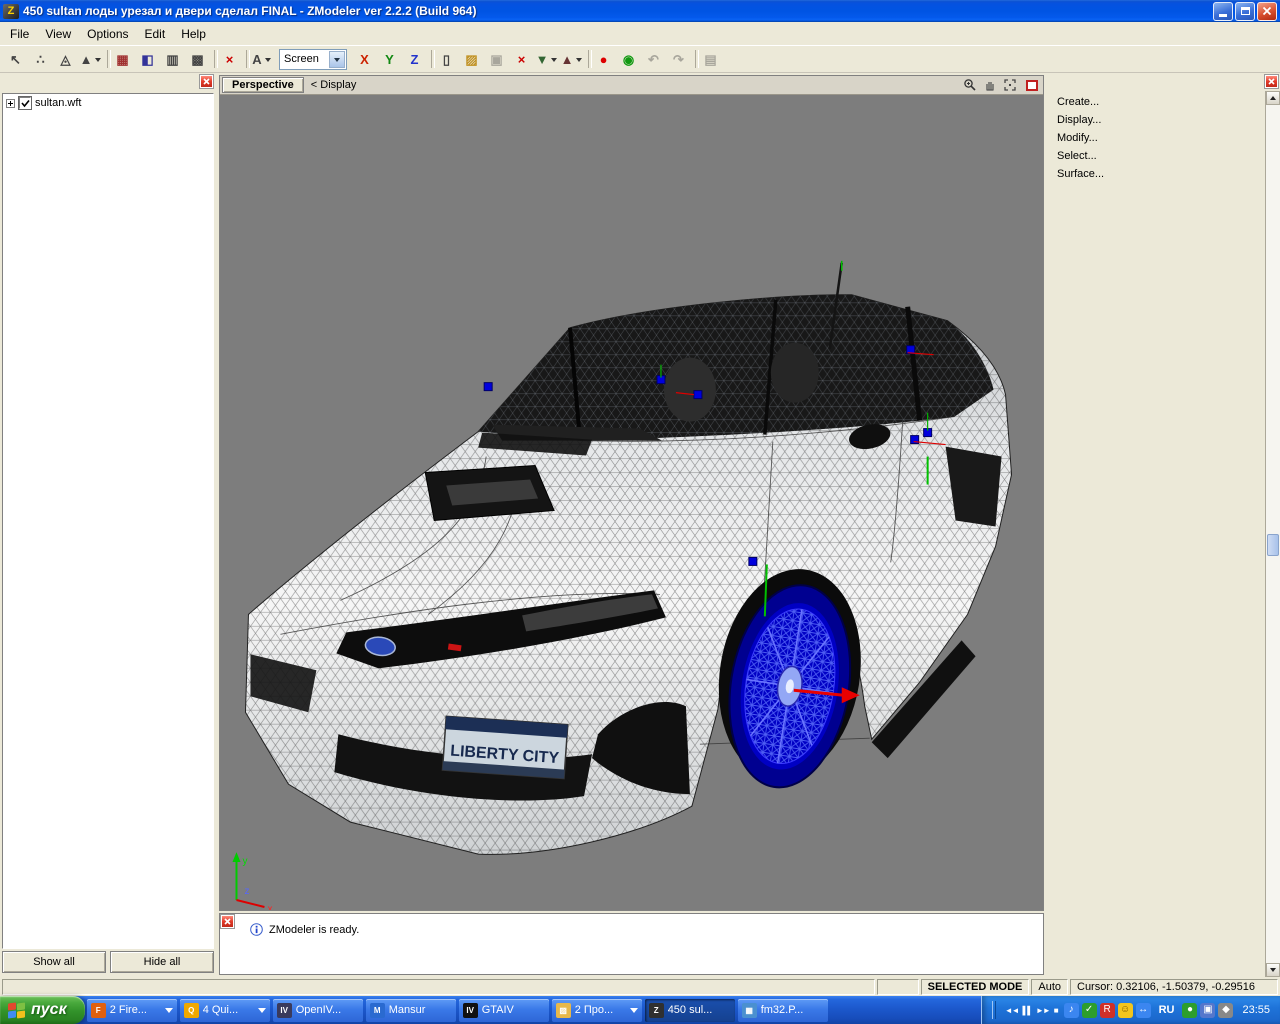 Image resolution: width=1280 pixels, height=1024 pixels. I want to click on tray-antivirus-icon: ✓, so click(1089, 1010).